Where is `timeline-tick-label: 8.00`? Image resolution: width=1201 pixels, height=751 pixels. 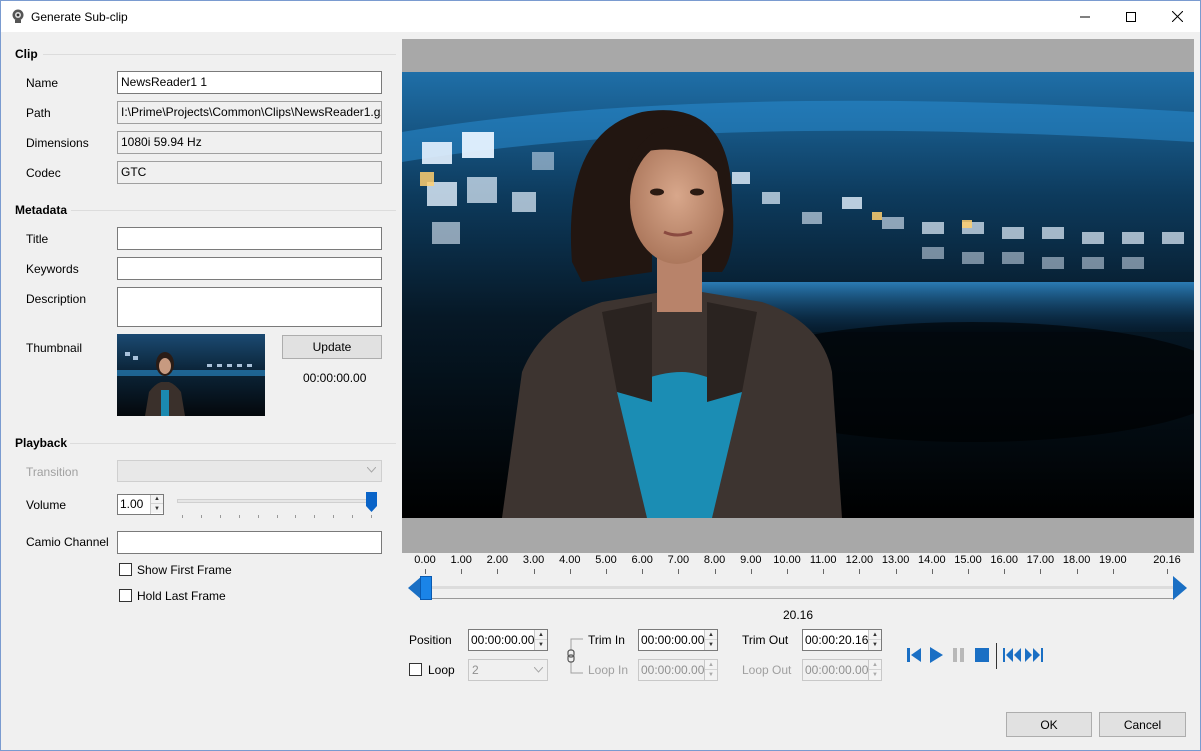
timeline-tick-label: 8.00 is located at coordinates (714, 560).